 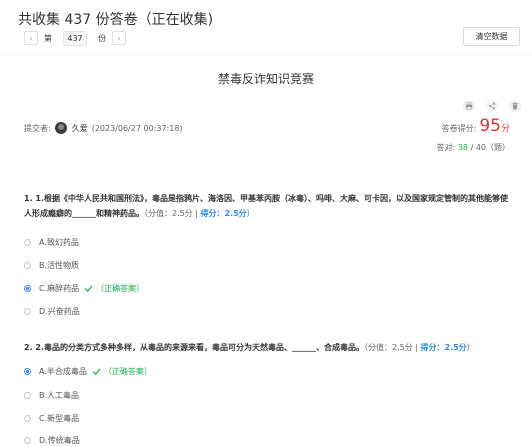 What do you see at coordinates (265, 79) in the screenshot?
I see `quiz-title: 禁毒反诈知识竞赛` at bounding box center [265, 79].